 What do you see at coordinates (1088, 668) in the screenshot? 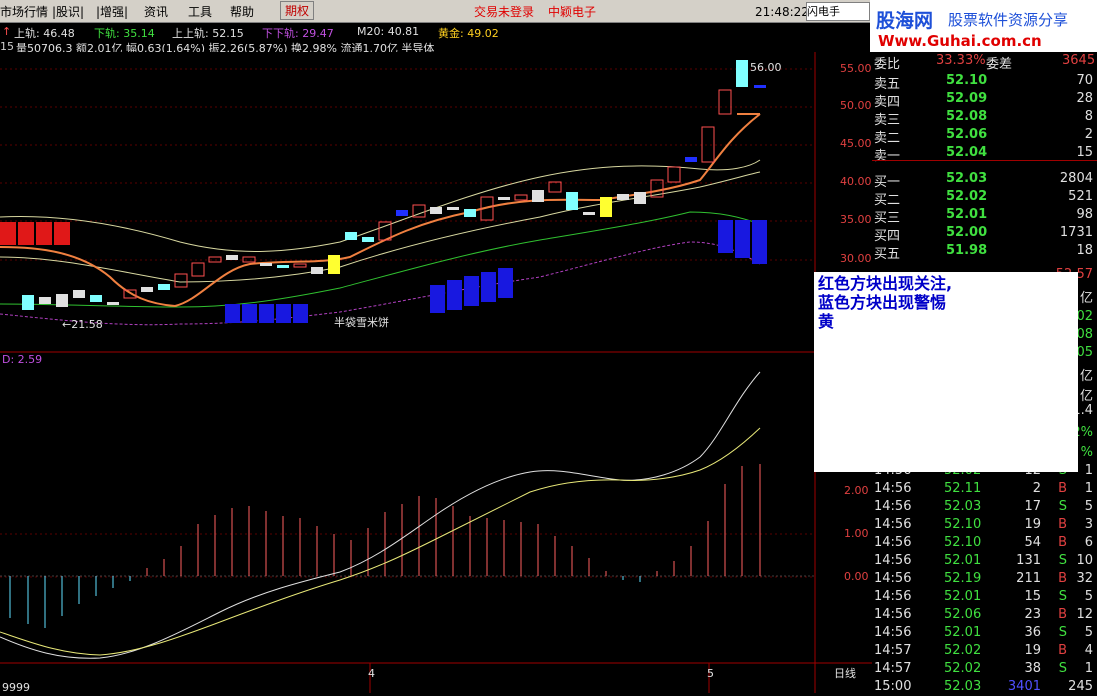
I see `trade-count: 1` at bounding box center [1088, 668].